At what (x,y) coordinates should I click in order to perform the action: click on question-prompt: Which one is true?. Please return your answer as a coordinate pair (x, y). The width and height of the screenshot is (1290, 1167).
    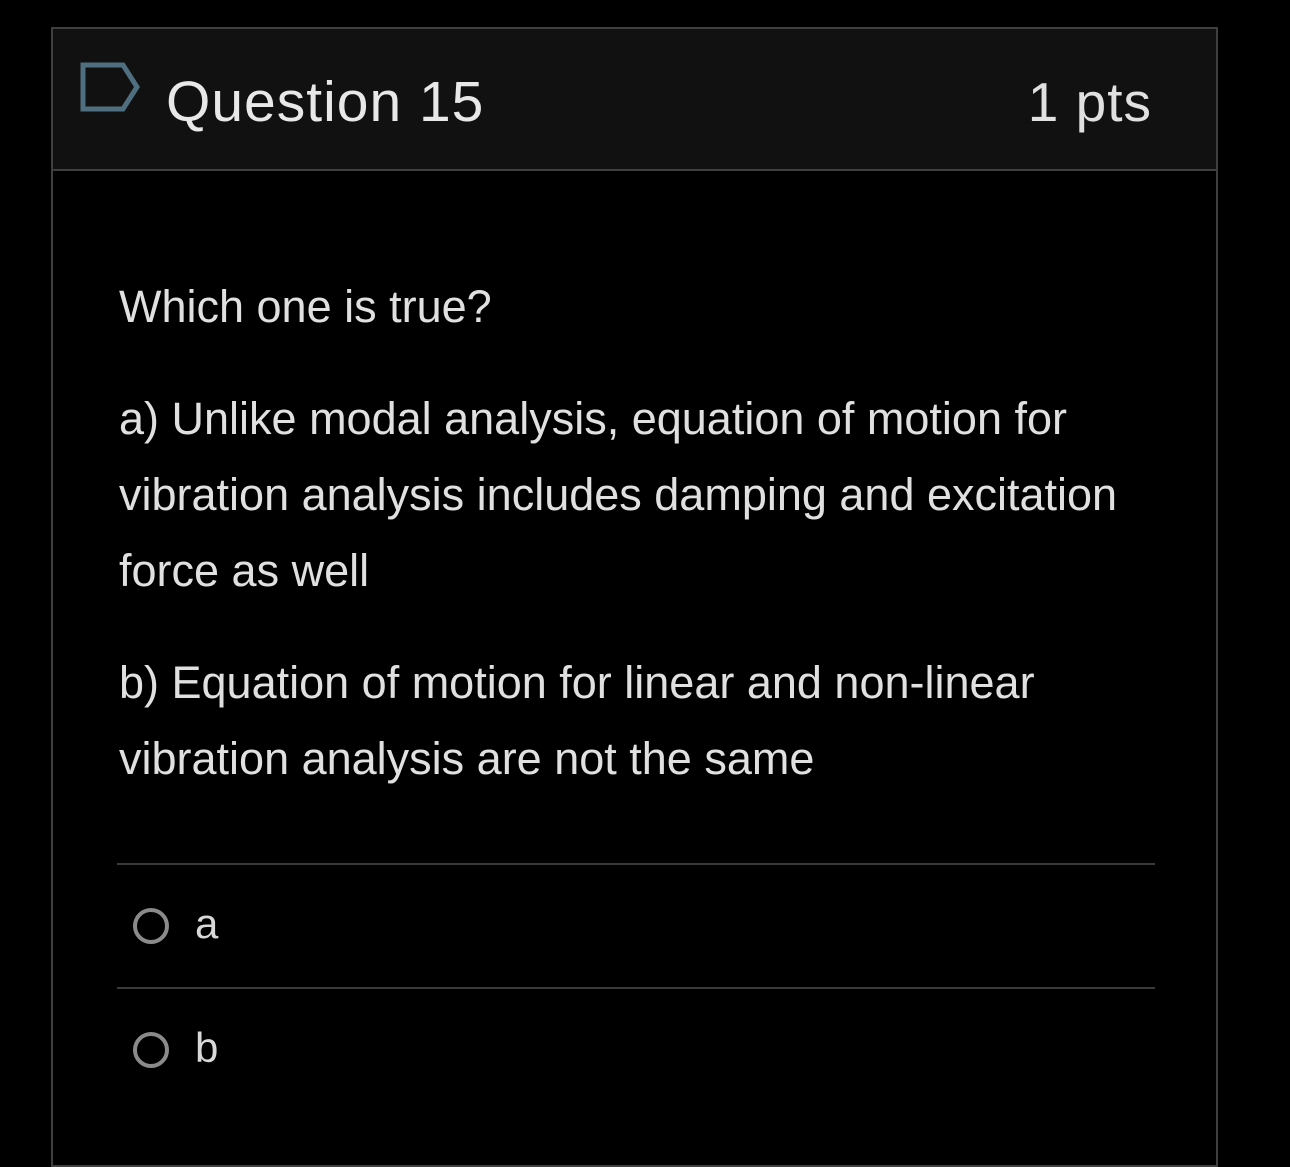
    Looking at the image, I should click on (305, 306).